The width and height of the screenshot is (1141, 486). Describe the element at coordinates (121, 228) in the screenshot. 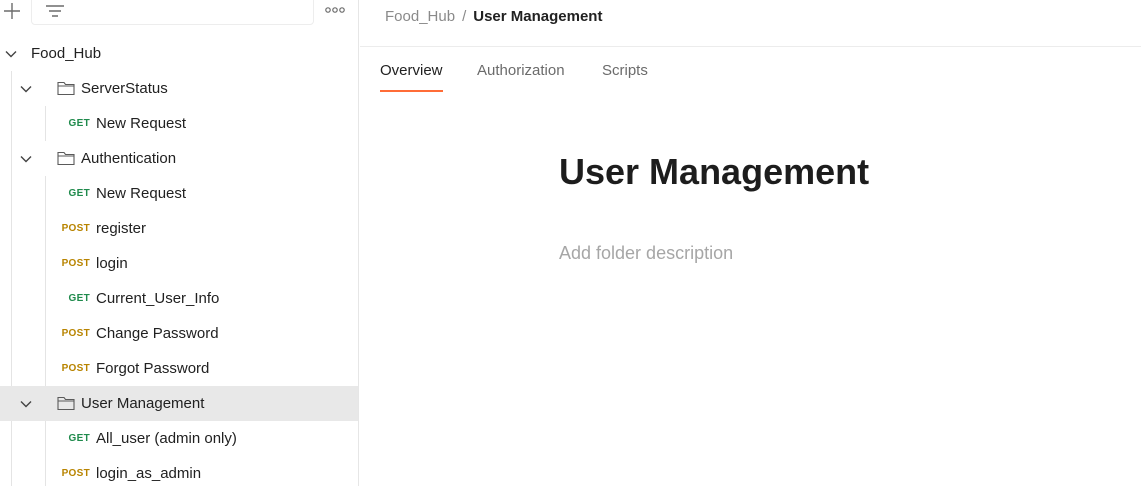

I see `request-label: register` at that location.